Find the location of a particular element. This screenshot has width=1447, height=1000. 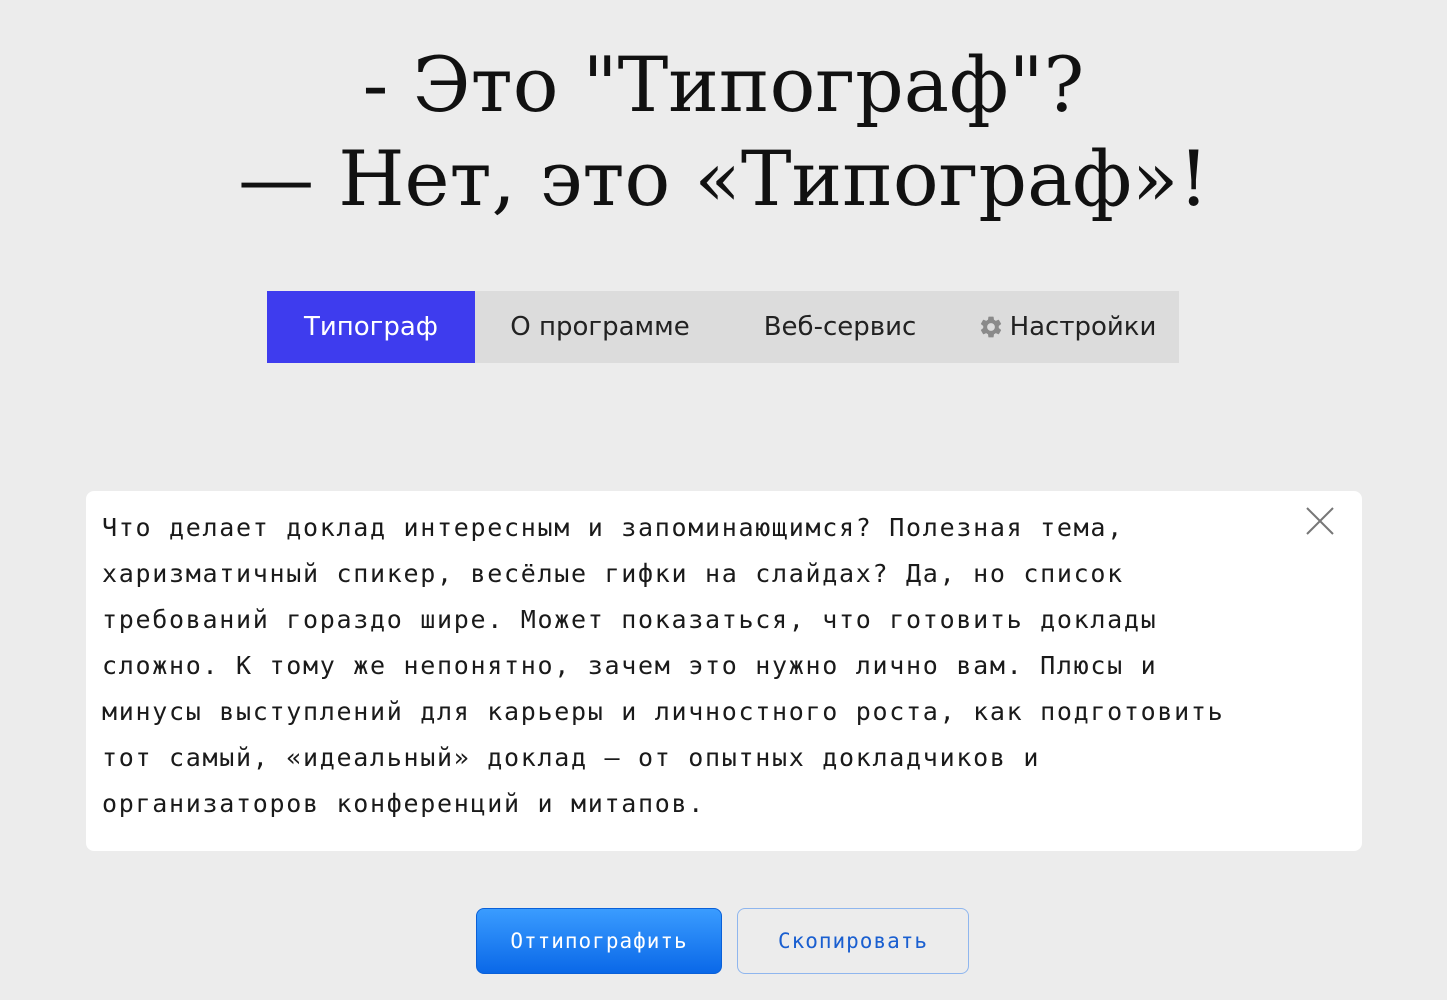

tab-typograph-label: Типограф is located at coordinates (370, 327).